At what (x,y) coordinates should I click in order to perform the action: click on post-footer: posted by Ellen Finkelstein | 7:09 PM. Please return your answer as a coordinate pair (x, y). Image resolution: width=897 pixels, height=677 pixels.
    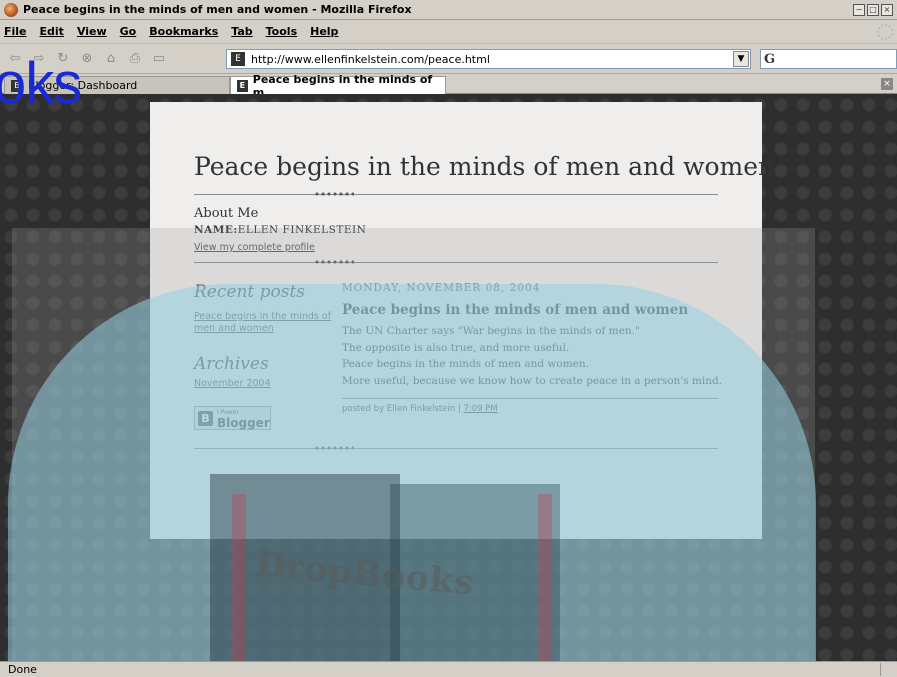
    Looking at the image, I should click on (420, 409).